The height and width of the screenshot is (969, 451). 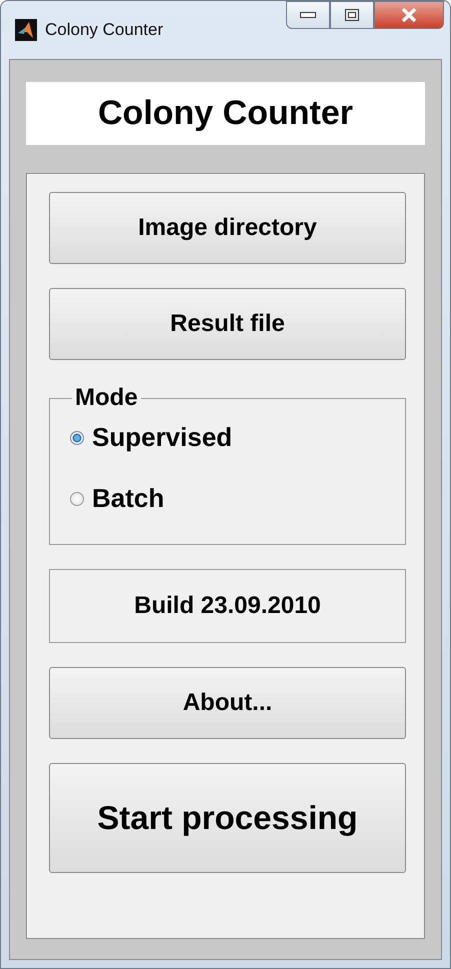 I want to click on action-button: Result file, so click(x=227, y=324).